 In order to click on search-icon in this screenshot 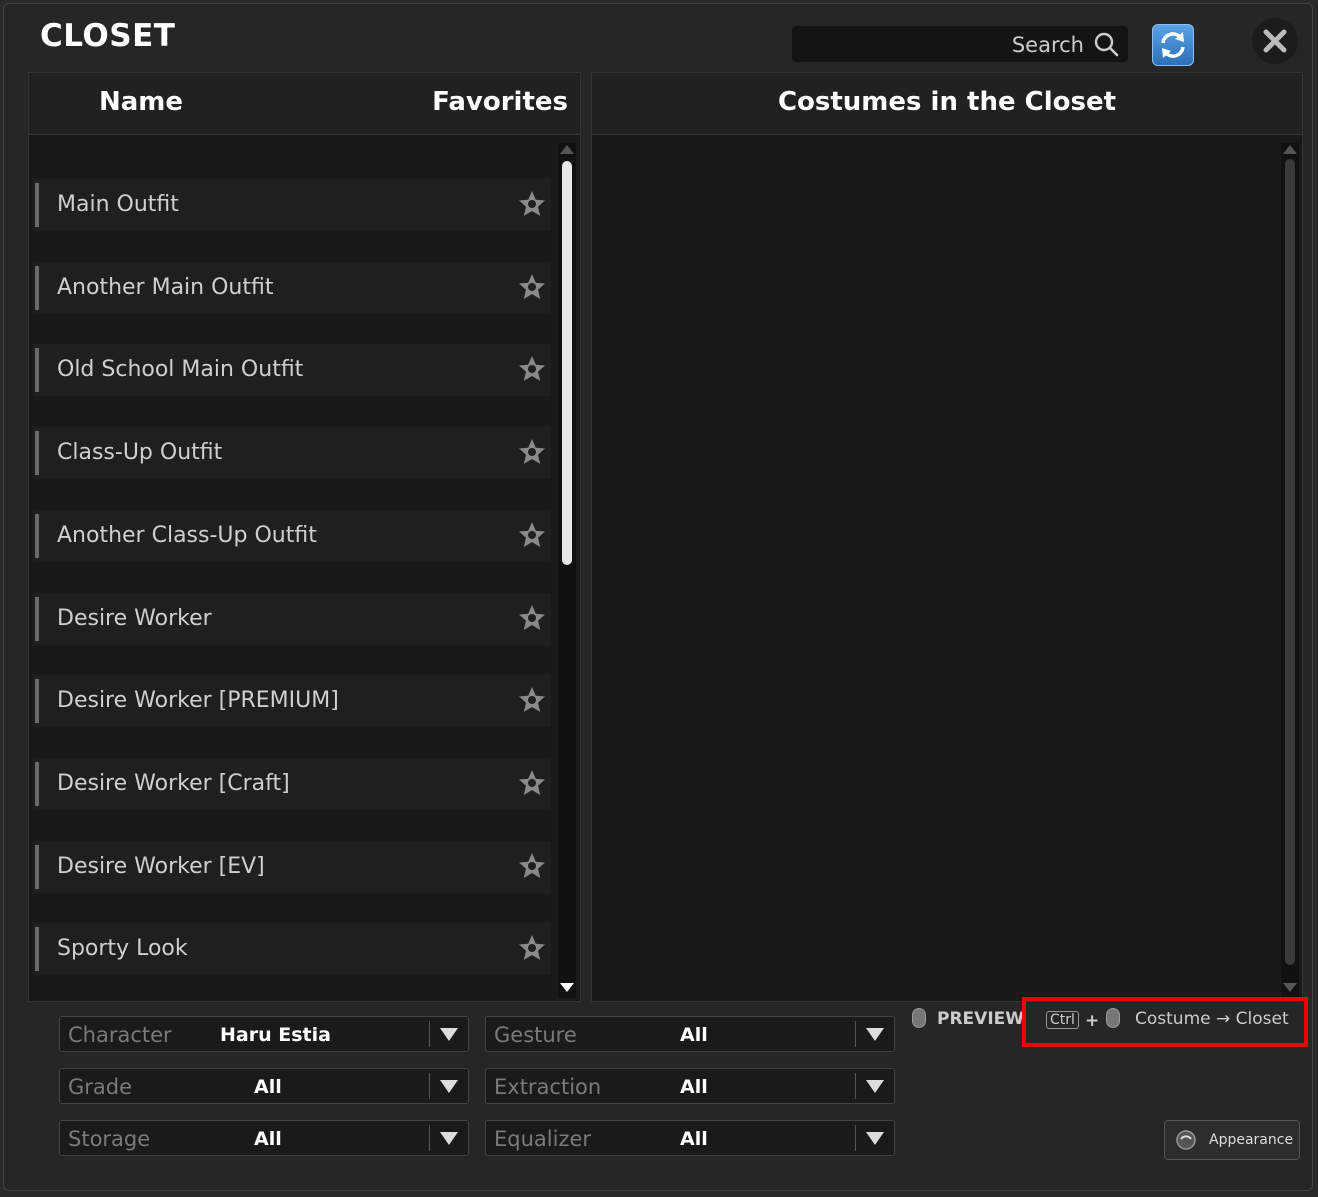, I will do `click(1106, 44)`.